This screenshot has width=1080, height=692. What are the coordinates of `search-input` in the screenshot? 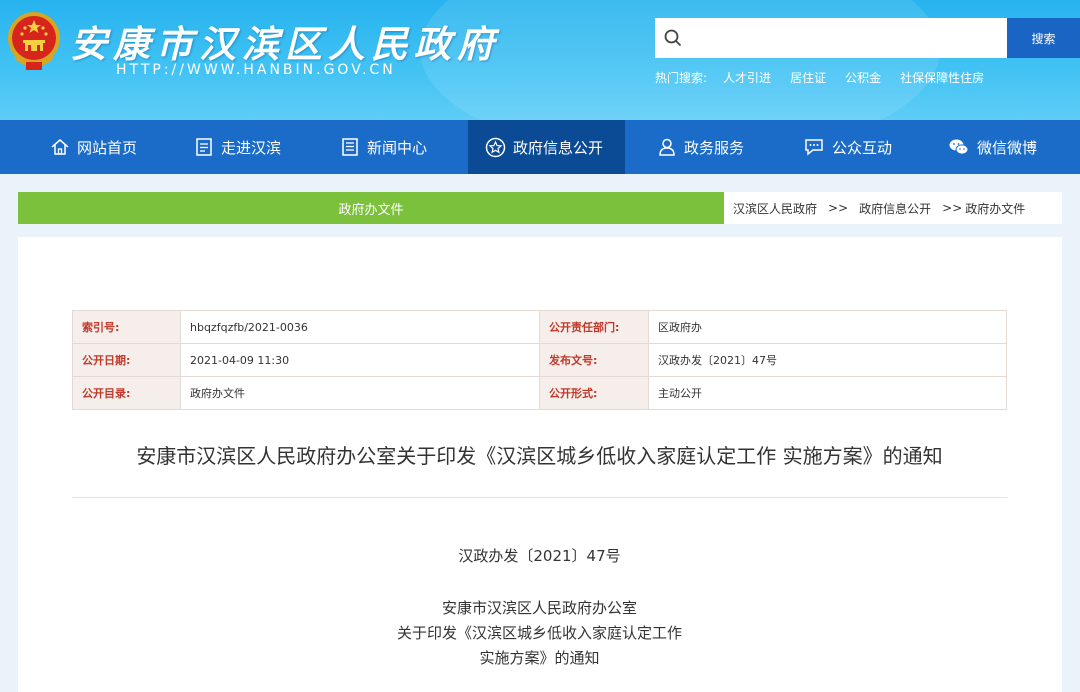 It's located at (847, 38).